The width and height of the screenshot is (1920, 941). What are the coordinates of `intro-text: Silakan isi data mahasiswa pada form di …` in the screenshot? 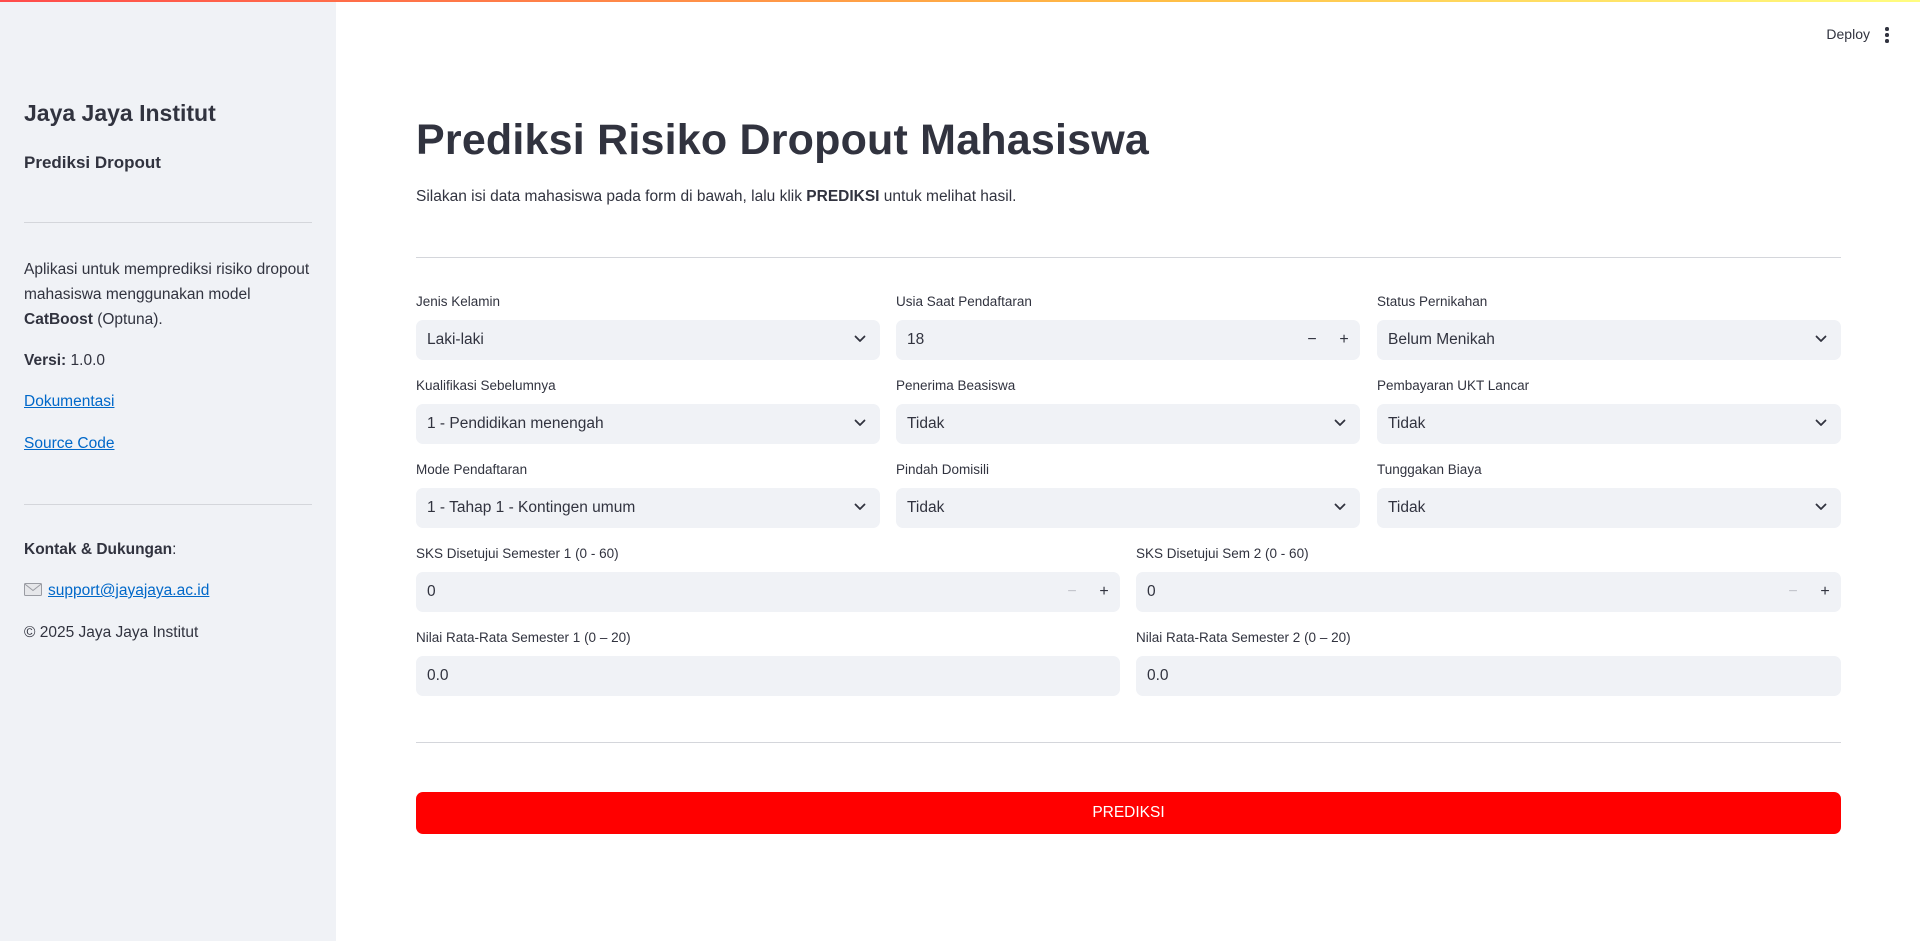 It's located at (611, 196).